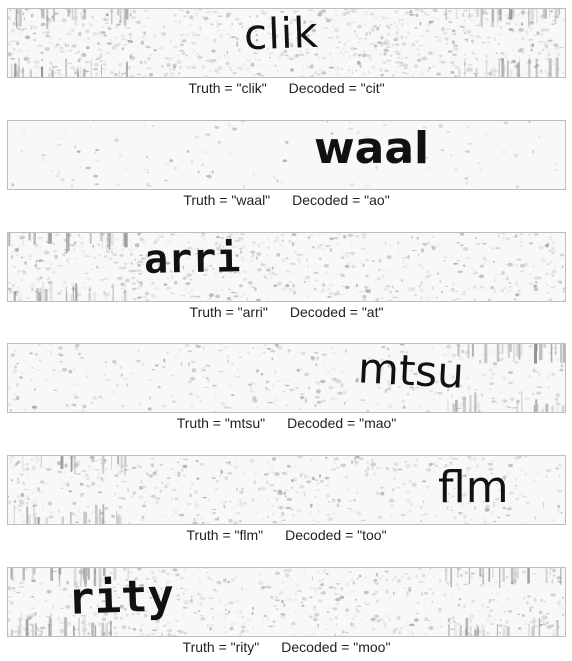 This screenshot has width=572, height=661. I want to click on caption-0: Truth = "clik" Decoded = "cit", so click(286, 88).